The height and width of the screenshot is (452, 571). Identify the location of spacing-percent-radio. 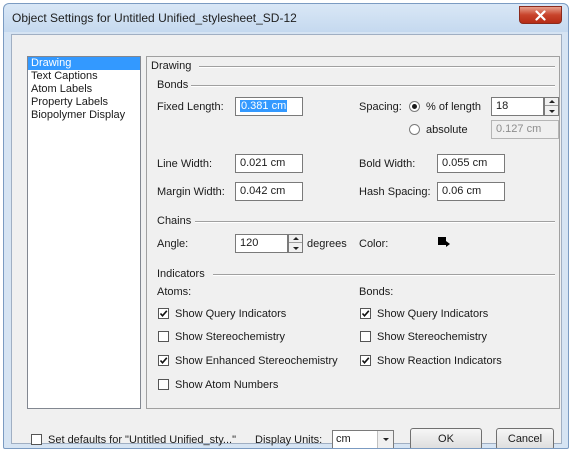
(414, 106).